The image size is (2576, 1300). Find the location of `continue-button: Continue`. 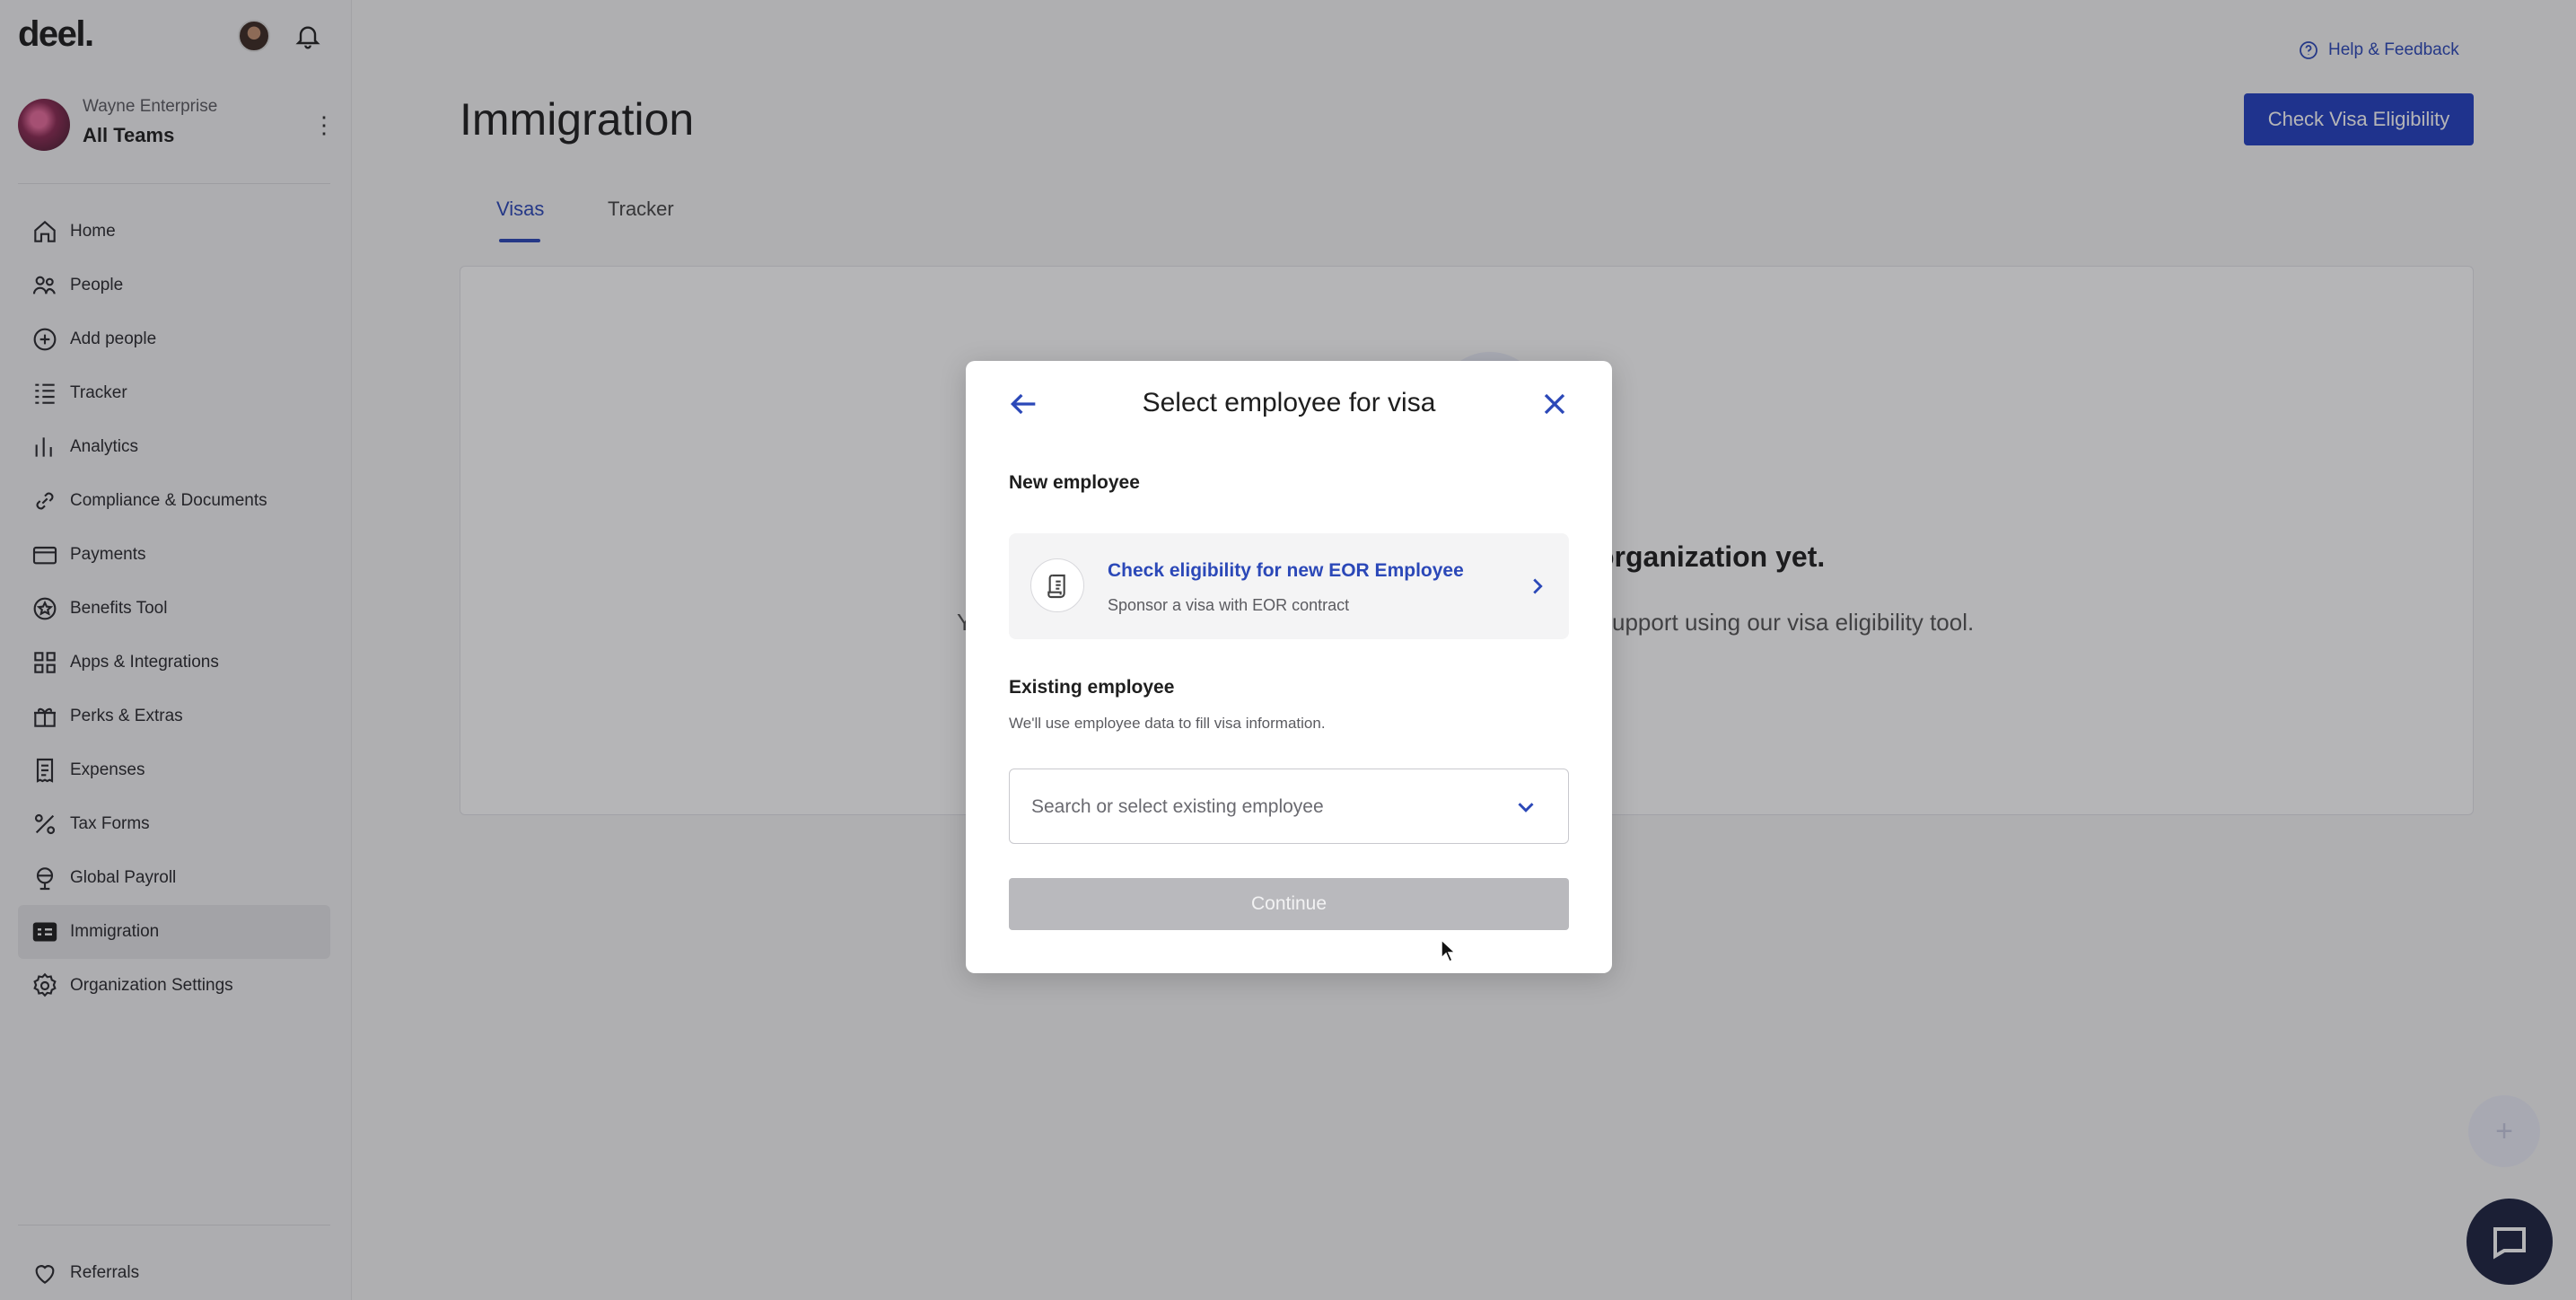

continue-button: Continue is located at coordinates (1289, 904).